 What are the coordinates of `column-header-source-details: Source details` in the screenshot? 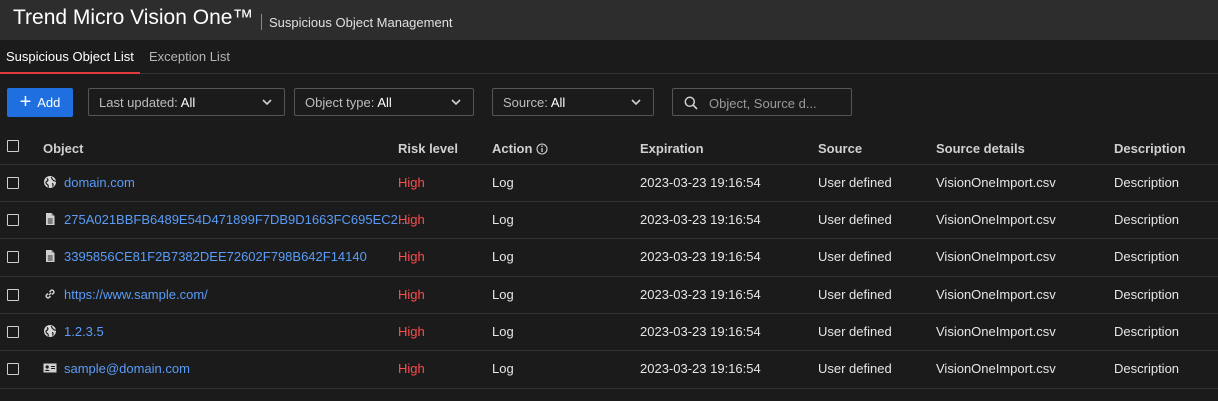 It's located at (980, 148).